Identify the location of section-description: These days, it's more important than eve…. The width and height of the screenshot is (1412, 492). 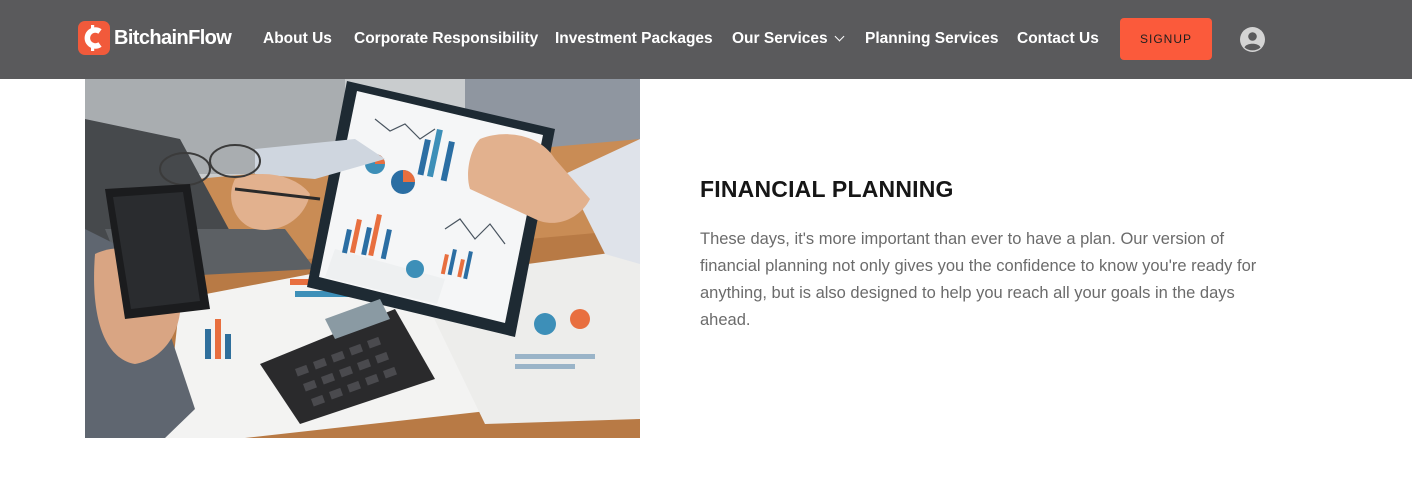
(978, 279).